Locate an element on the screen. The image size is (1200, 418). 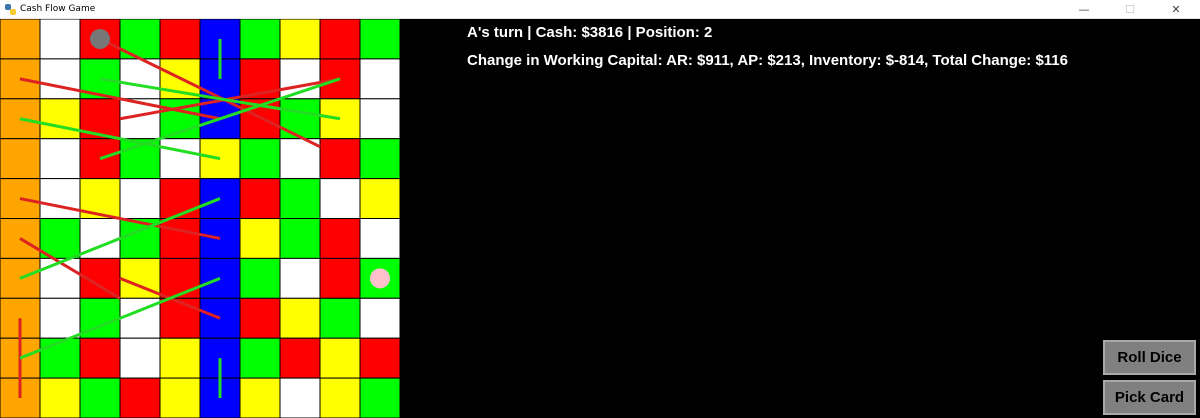
window-title: Cash Flow Game is located at coordinates (58, 9).